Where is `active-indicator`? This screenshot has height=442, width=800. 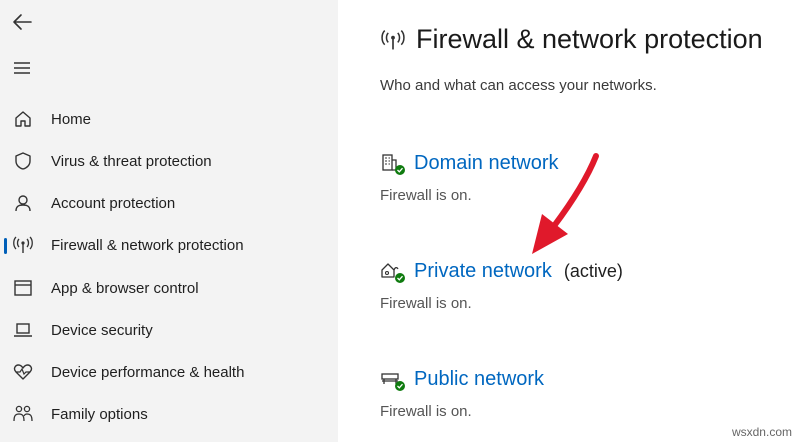
active-indicator is located at coordinates (5, 246).